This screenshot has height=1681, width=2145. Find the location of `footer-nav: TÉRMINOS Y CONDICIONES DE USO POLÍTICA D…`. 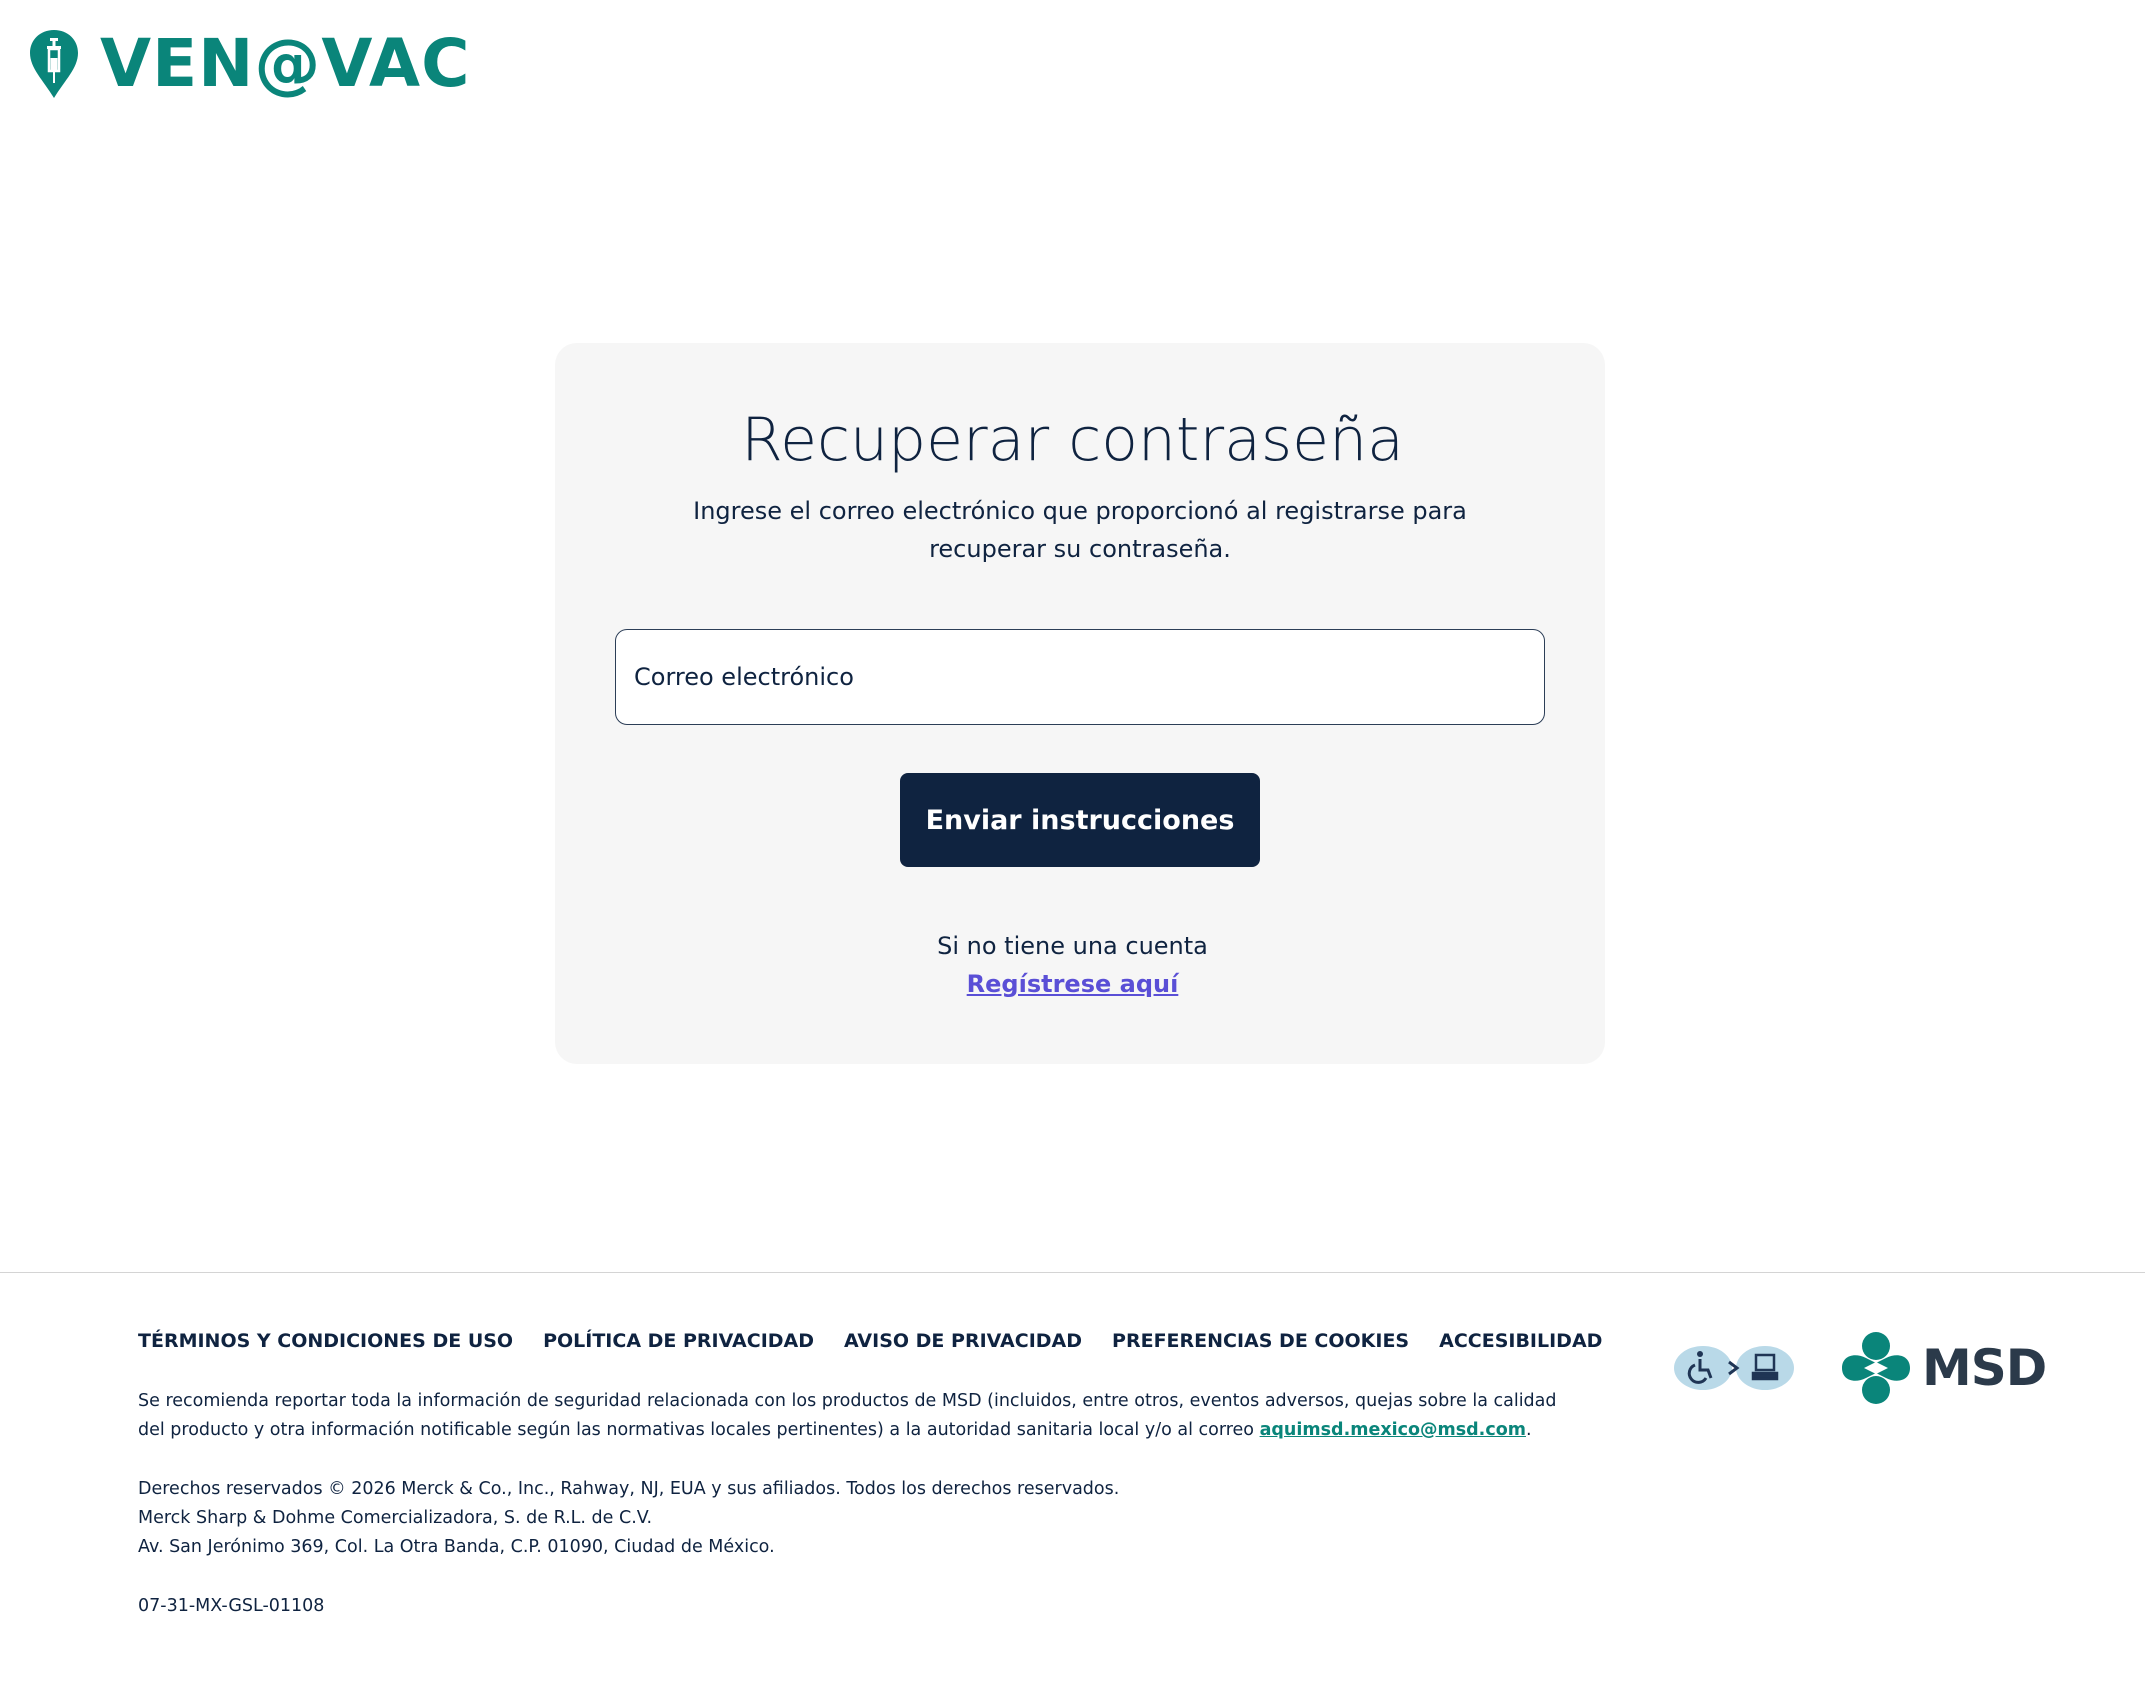

footer-nav: TÉRMINOS Y CONDICIONES DE USO POLÍTICA D… is located at coordinates (870, 1341).